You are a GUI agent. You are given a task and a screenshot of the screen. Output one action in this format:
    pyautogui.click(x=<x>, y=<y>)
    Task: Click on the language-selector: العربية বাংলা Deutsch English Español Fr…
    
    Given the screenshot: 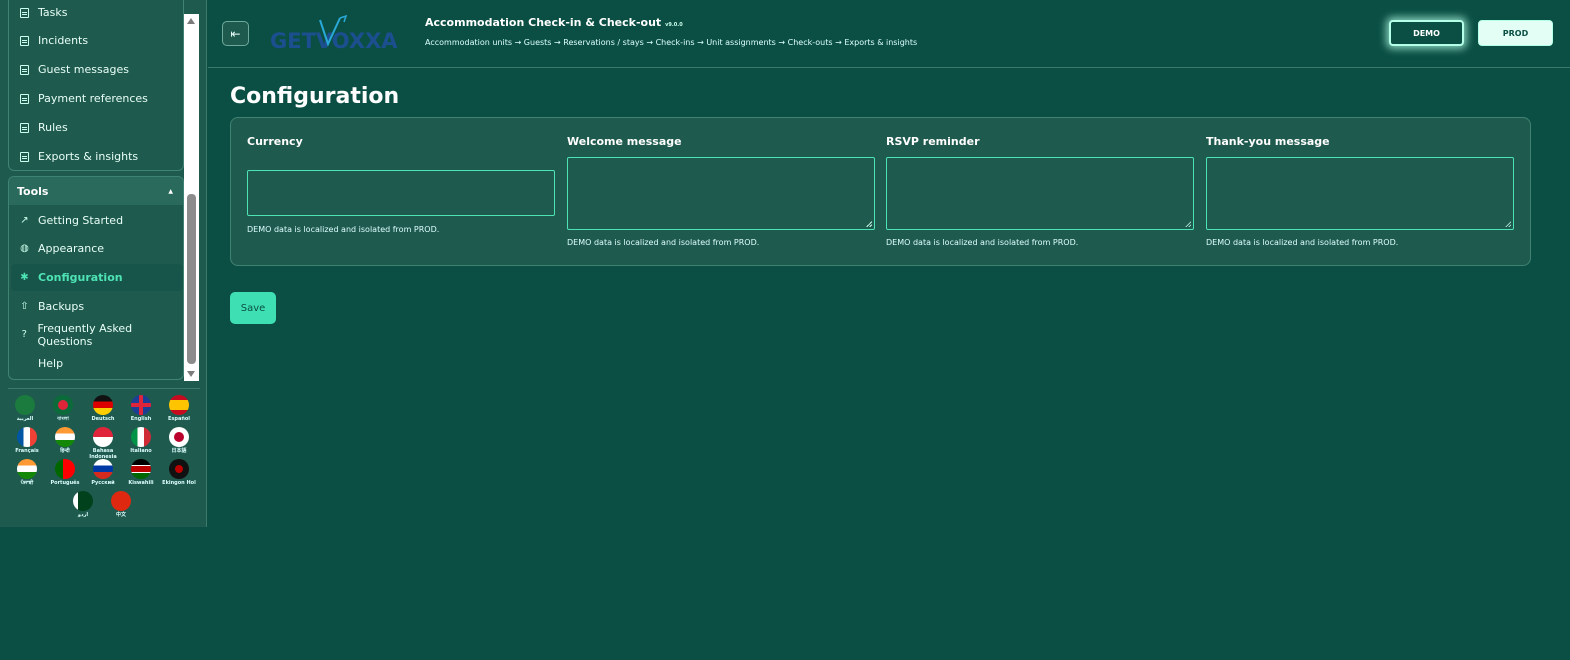 What is the action you would take?
    pyautogui.click(x=104, y=454)
    